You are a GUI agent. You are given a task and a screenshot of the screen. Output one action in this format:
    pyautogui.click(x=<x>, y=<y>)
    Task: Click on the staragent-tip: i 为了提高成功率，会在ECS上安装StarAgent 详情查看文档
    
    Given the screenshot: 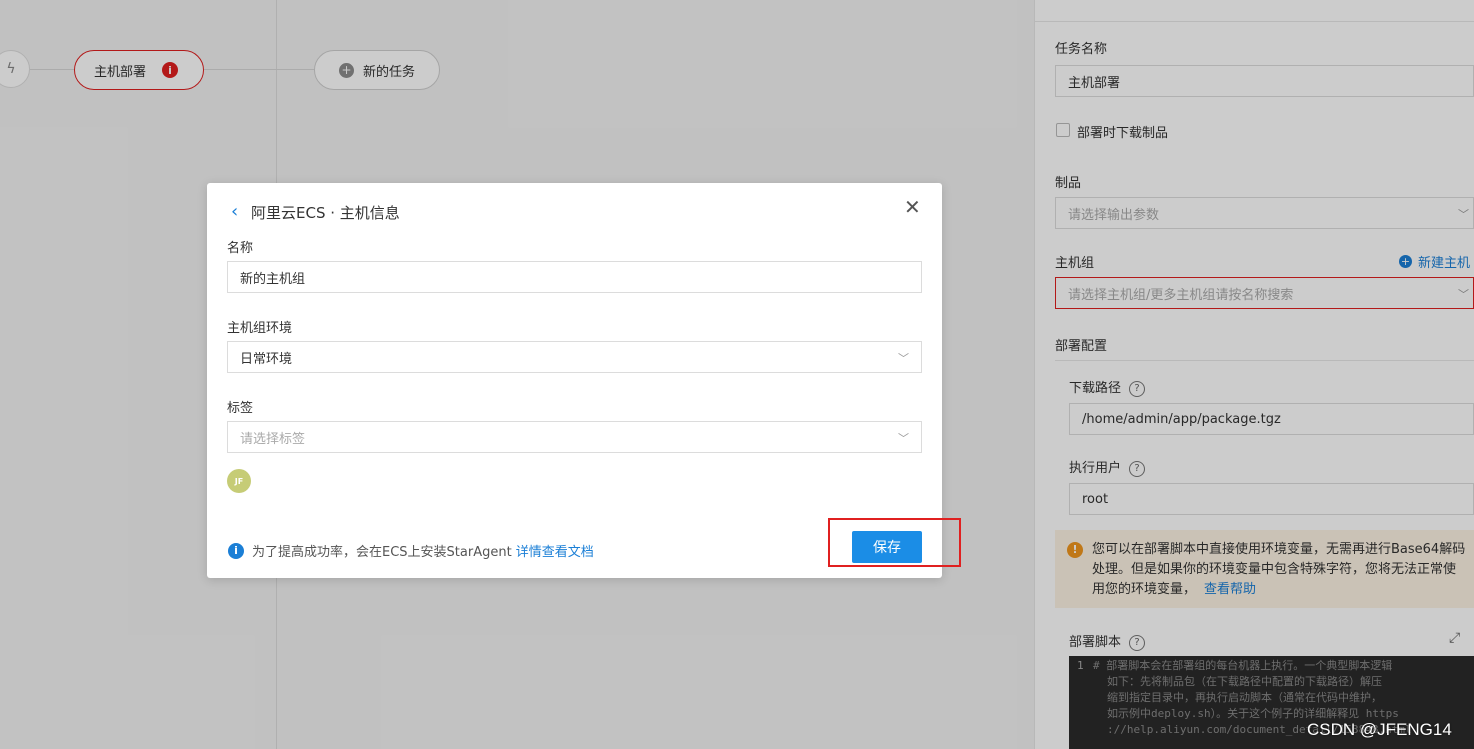 What is the action you would take?
    pyautogui.click(x=411, y=550)
    